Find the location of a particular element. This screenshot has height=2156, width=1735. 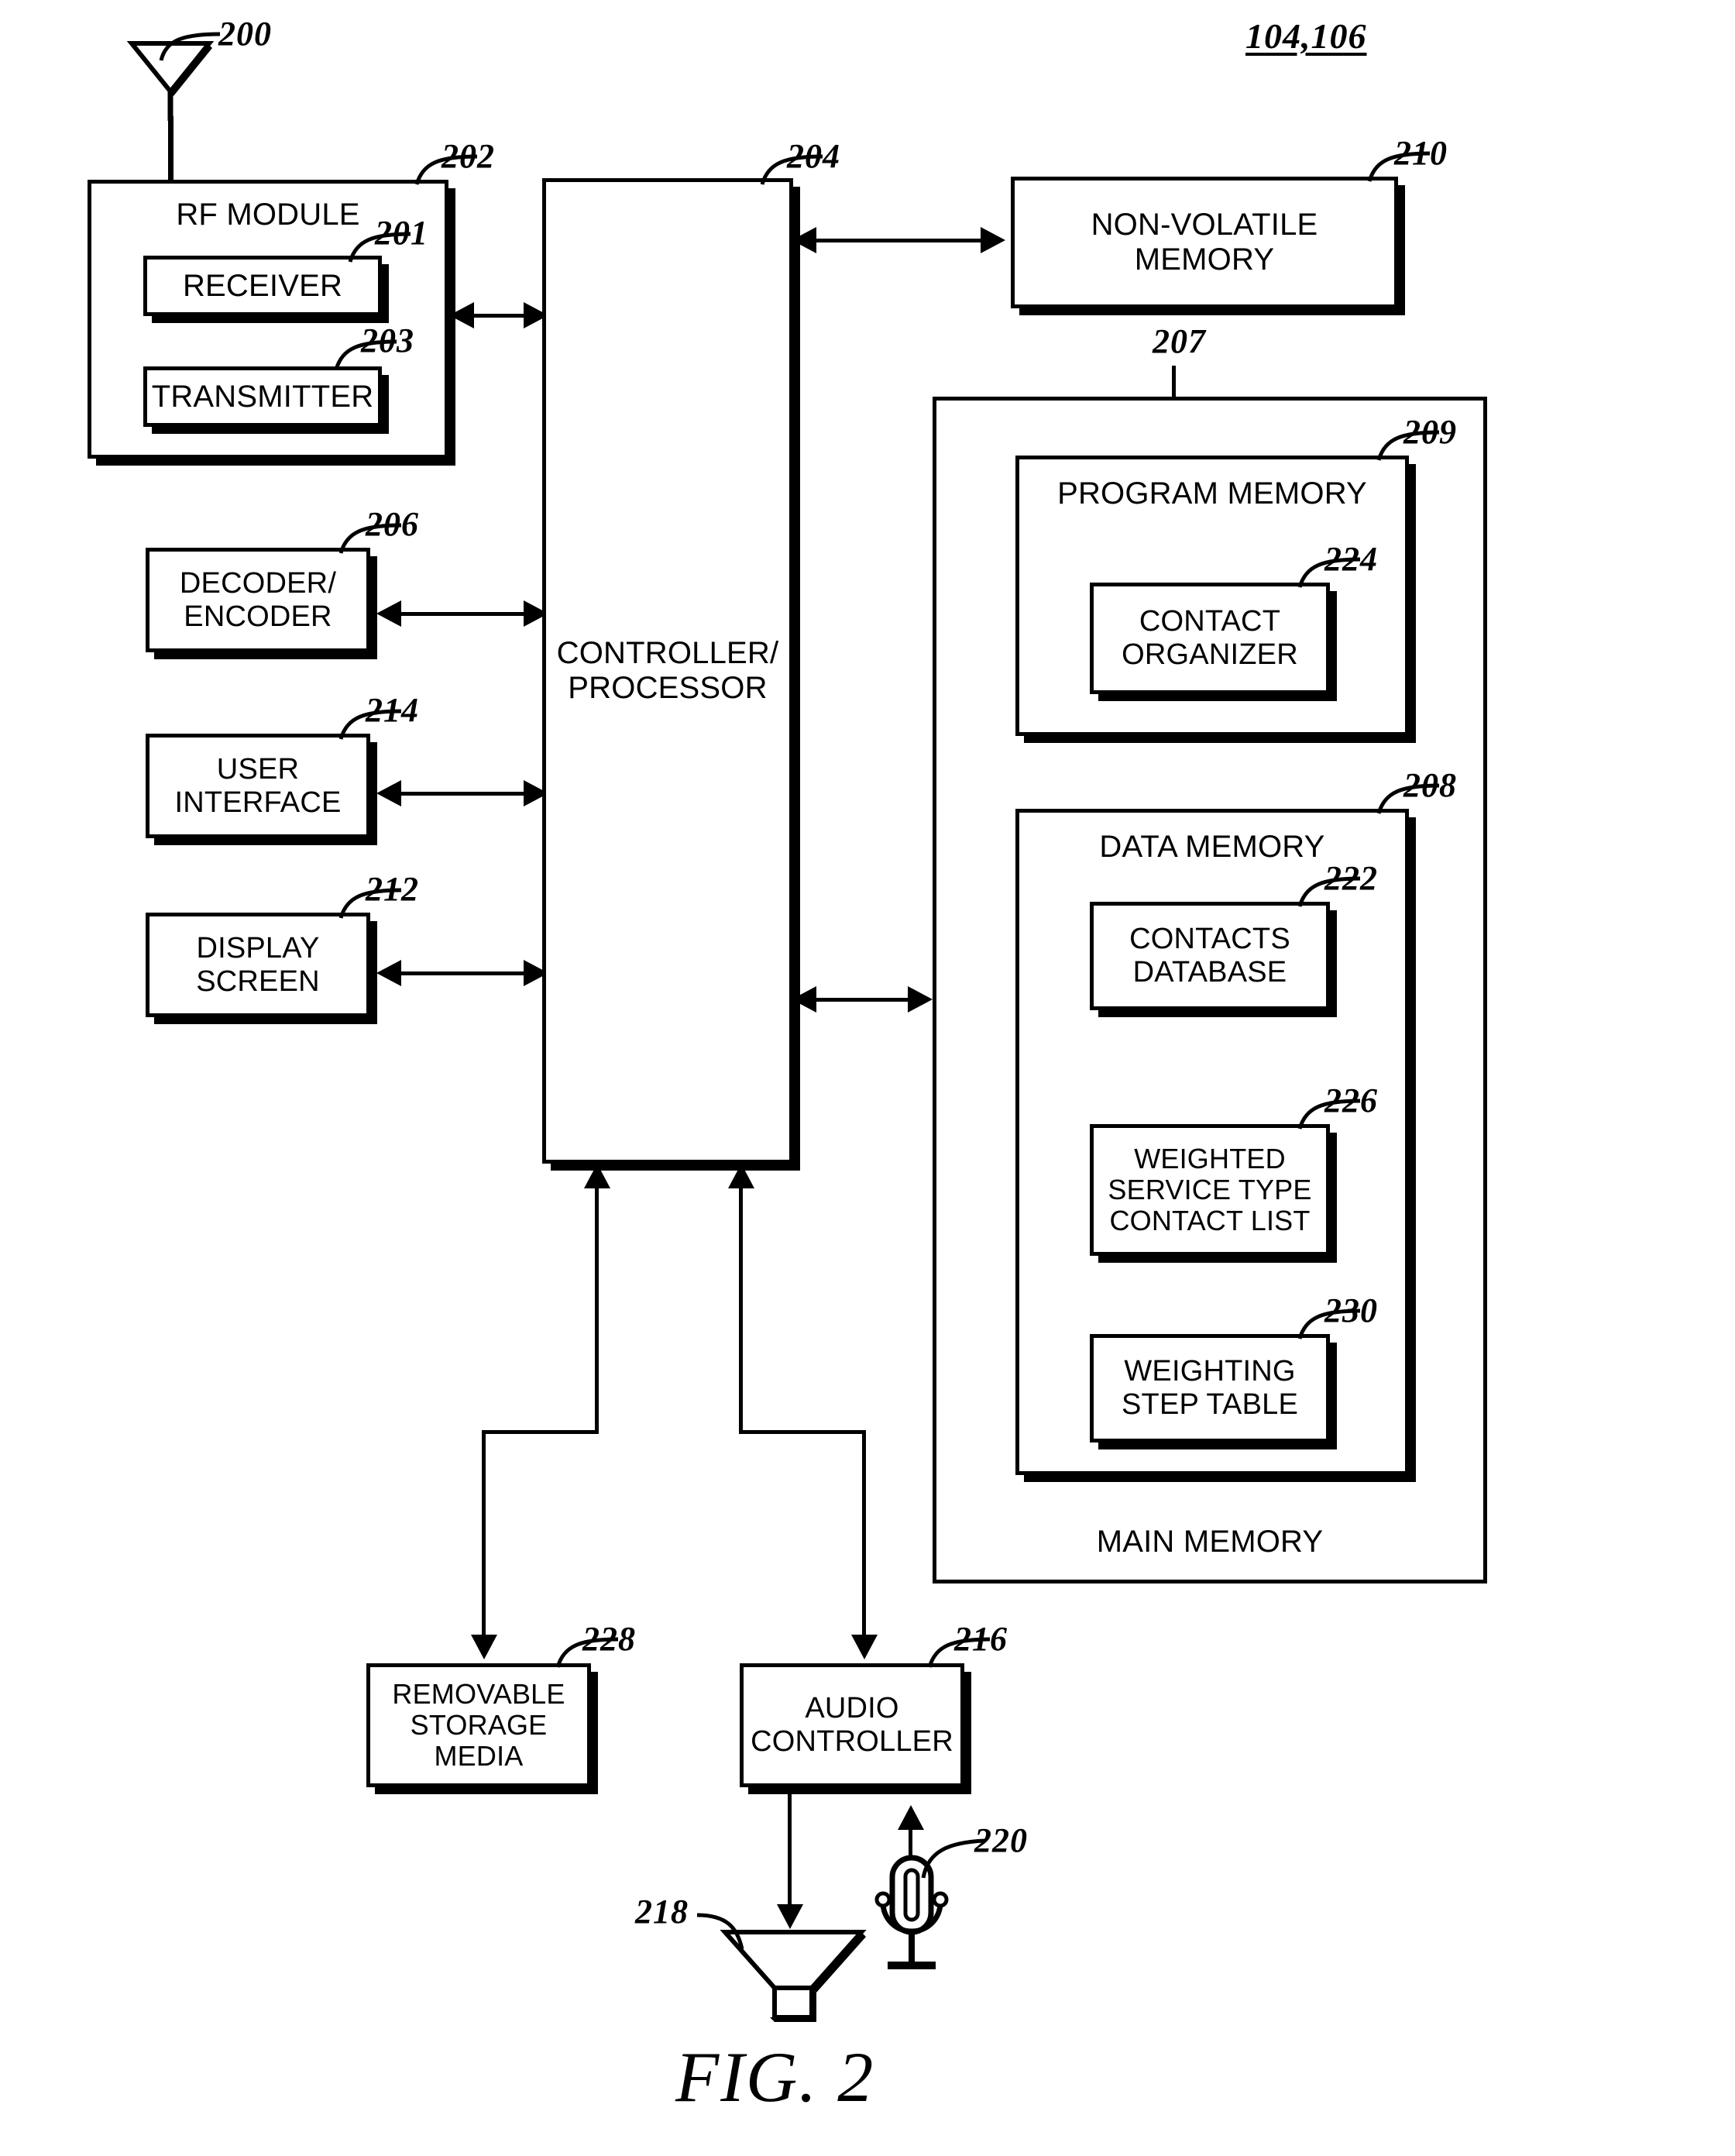

decoder-encoder-label-line2: ENCODER is located at coordinates (258, 616).